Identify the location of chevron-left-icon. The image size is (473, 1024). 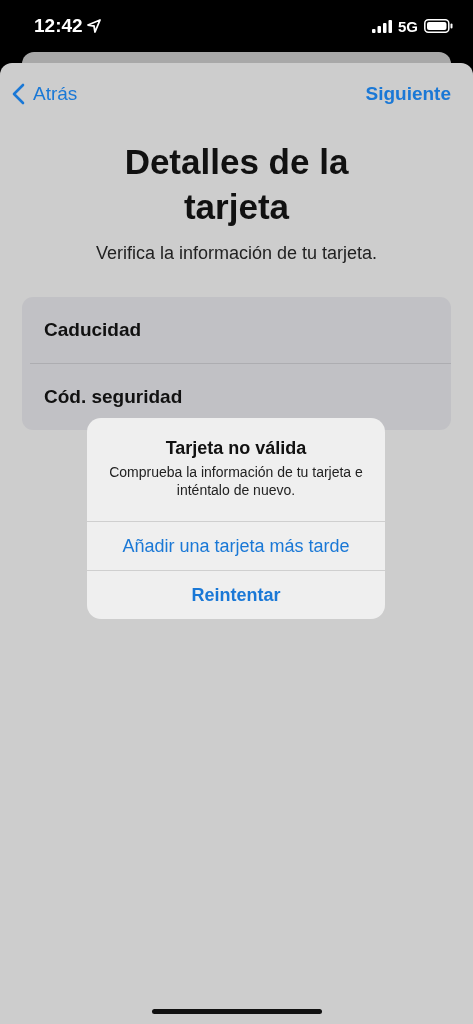
(18, 94).